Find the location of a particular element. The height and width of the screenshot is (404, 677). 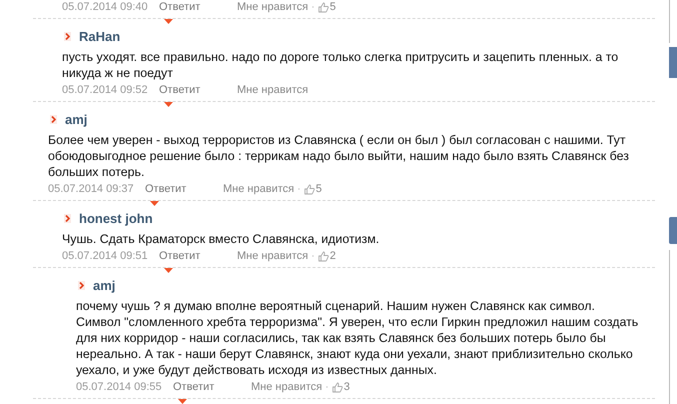

comment-text: Более чем уверен - выход террористов из Славянска ( если он был ) был согласован с нашими. Тут обоюдовыгодное решение было : террикам надо было выйти, нашим надо было взять Славянск без больших потерь. is located at coordinates (338, 156).